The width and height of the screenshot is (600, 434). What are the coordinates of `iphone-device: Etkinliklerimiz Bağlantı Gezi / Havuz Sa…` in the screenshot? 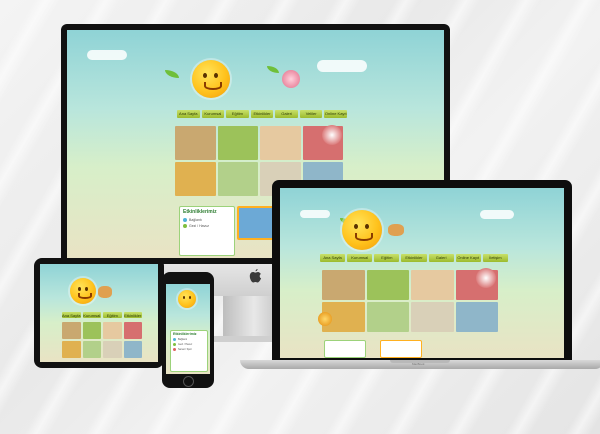 It's located at (188, 330).